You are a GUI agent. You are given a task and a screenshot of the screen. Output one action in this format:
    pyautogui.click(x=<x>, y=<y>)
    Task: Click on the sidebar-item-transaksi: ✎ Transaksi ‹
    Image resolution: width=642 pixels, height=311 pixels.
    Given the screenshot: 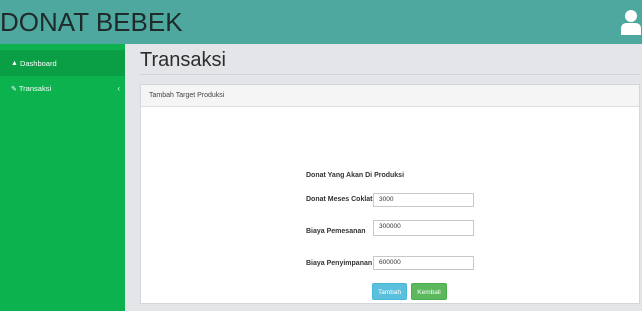 What is the action you would take?
    pyautogui.click(x=62, y=88)
    